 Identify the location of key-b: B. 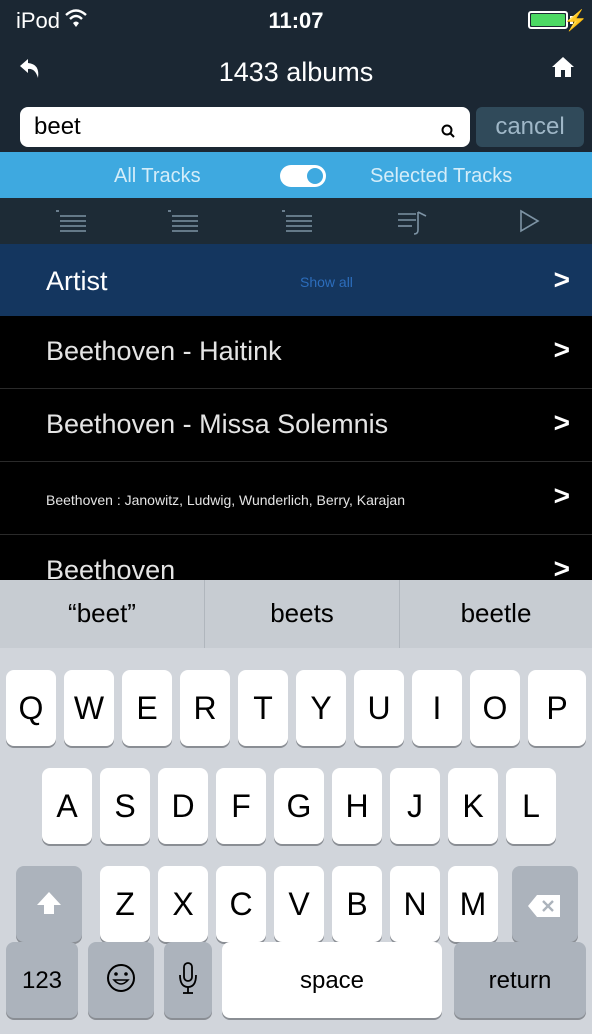
(357, 904).